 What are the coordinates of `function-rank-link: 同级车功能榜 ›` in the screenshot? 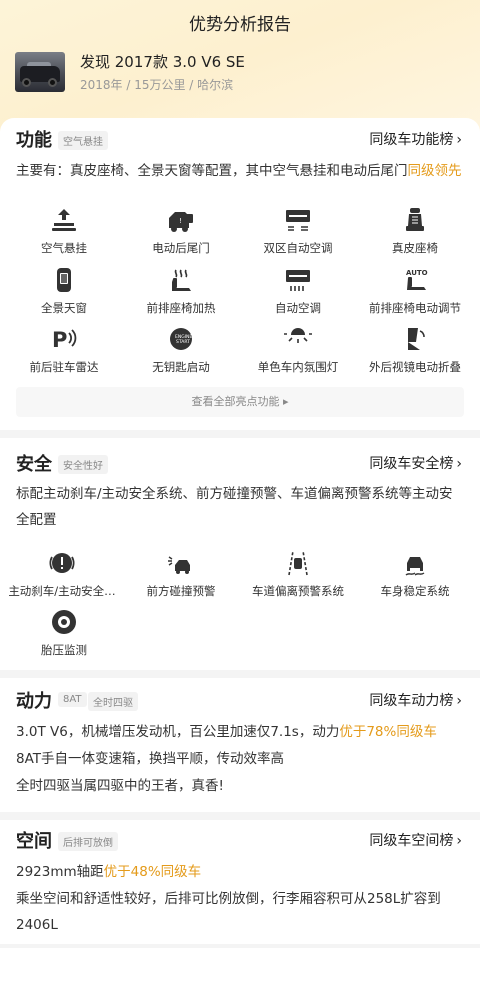 It's located at (415, 139).